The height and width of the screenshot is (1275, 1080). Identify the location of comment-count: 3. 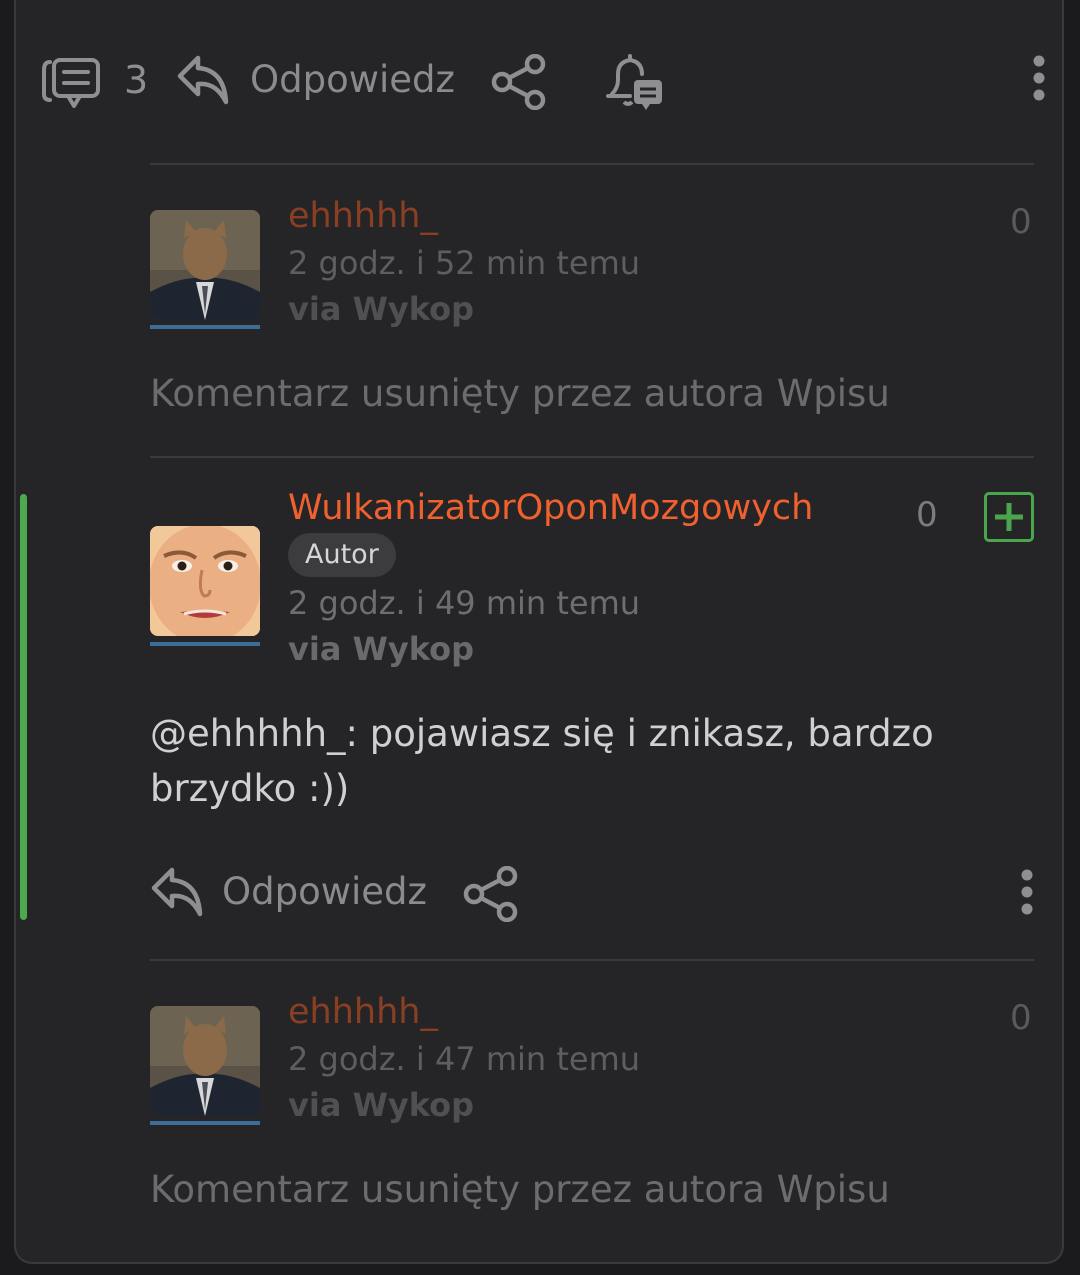
(136, 80).